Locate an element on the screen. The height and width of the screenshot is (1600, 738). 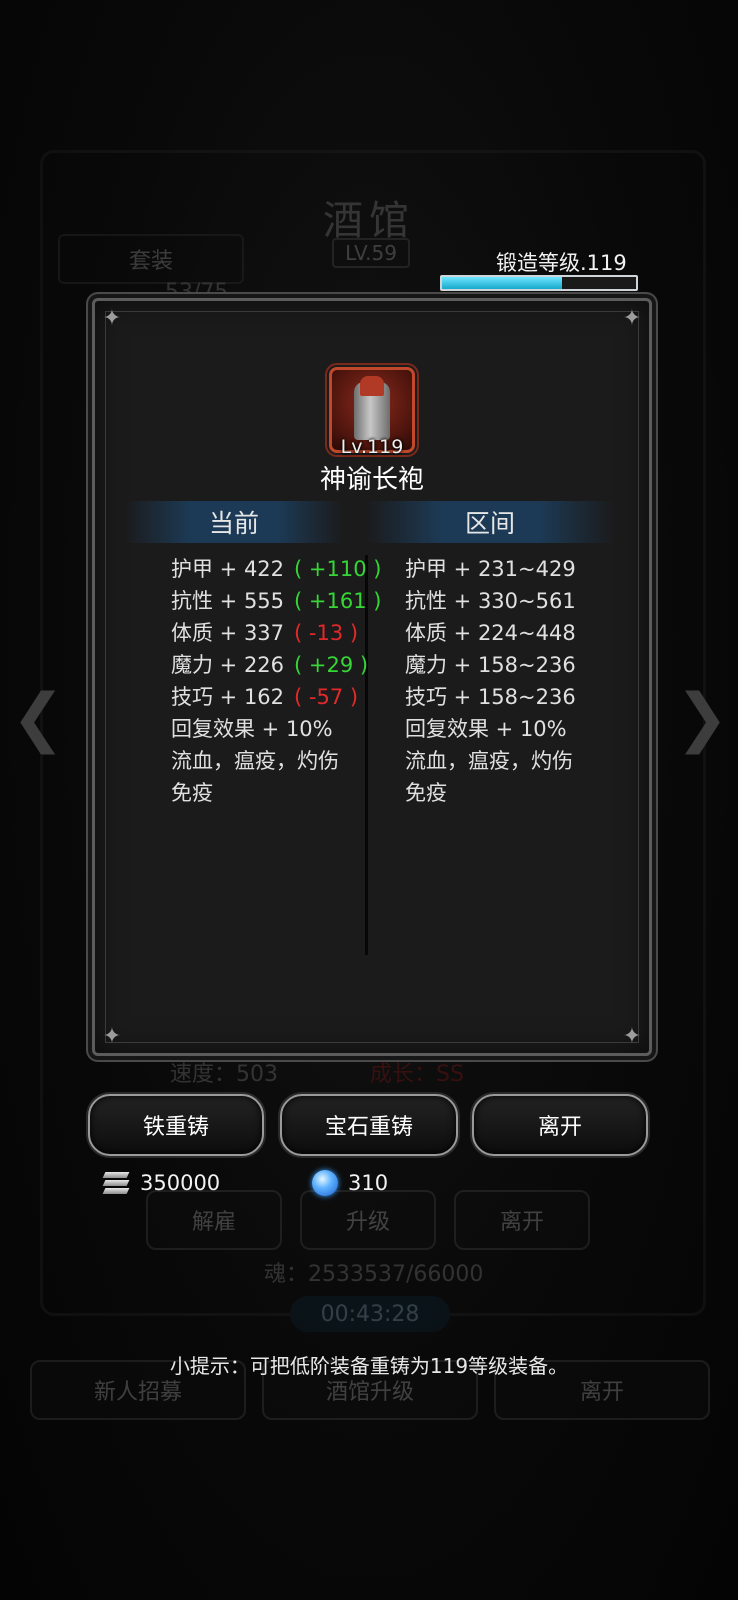
item-level: Lv.119 is located at coordinates (372, 447).